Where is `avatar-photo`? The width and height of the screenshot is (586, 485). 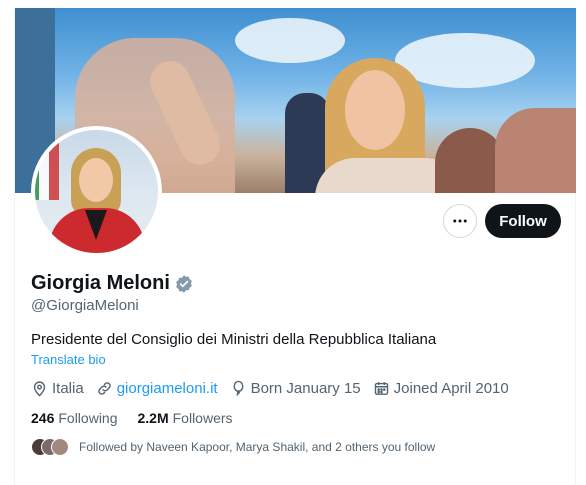
avatar-photo is located at coordinates (96, 191).